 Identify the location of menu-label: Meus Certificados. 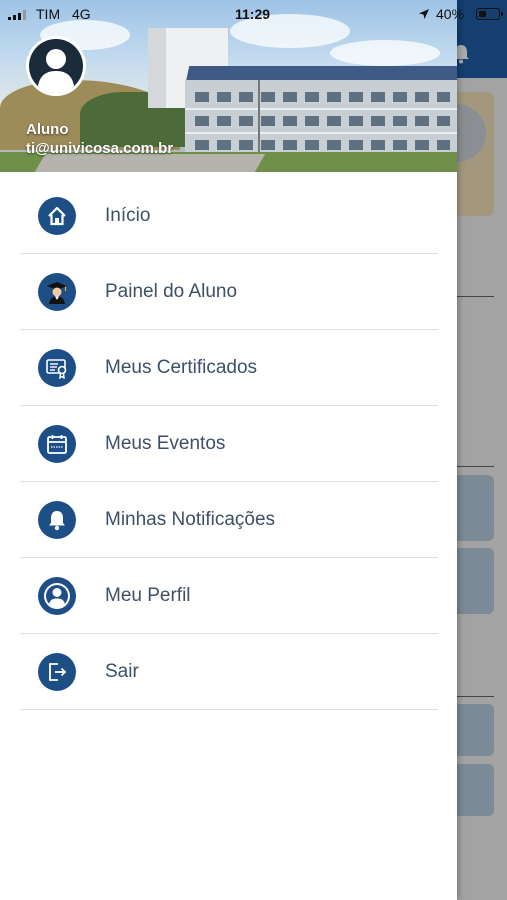
(181, 367).